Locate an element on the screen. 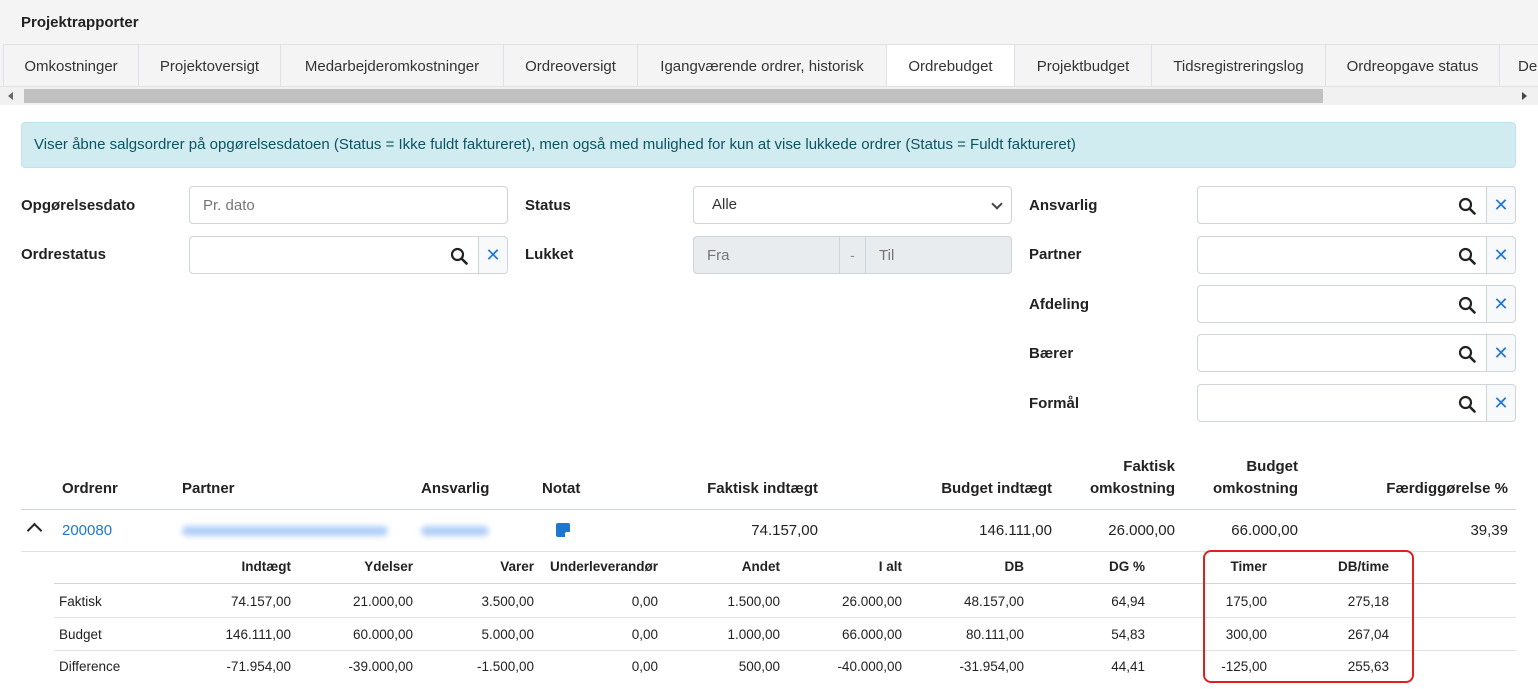 The image size is (1538, 689). faerdiggorelse-value: 39,39 is located at coordinates (1489, 530).